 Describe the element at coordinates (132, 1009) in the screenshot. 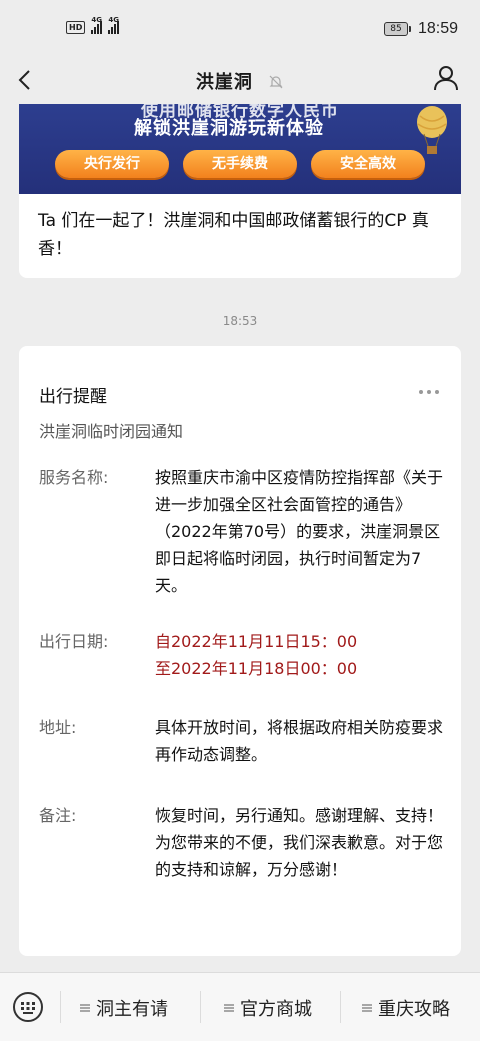

I see `menu-item-label: 洞主有请` at that location.